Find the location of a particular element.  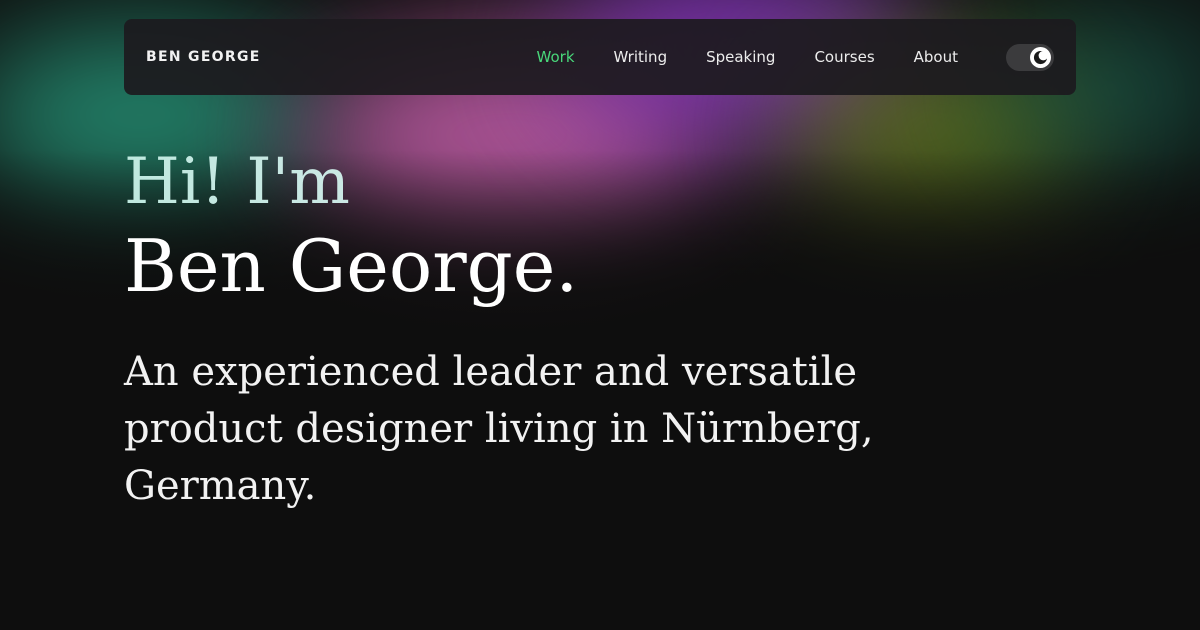

hero-greeting: Hi! I'm is located at coordinates (624, 182).